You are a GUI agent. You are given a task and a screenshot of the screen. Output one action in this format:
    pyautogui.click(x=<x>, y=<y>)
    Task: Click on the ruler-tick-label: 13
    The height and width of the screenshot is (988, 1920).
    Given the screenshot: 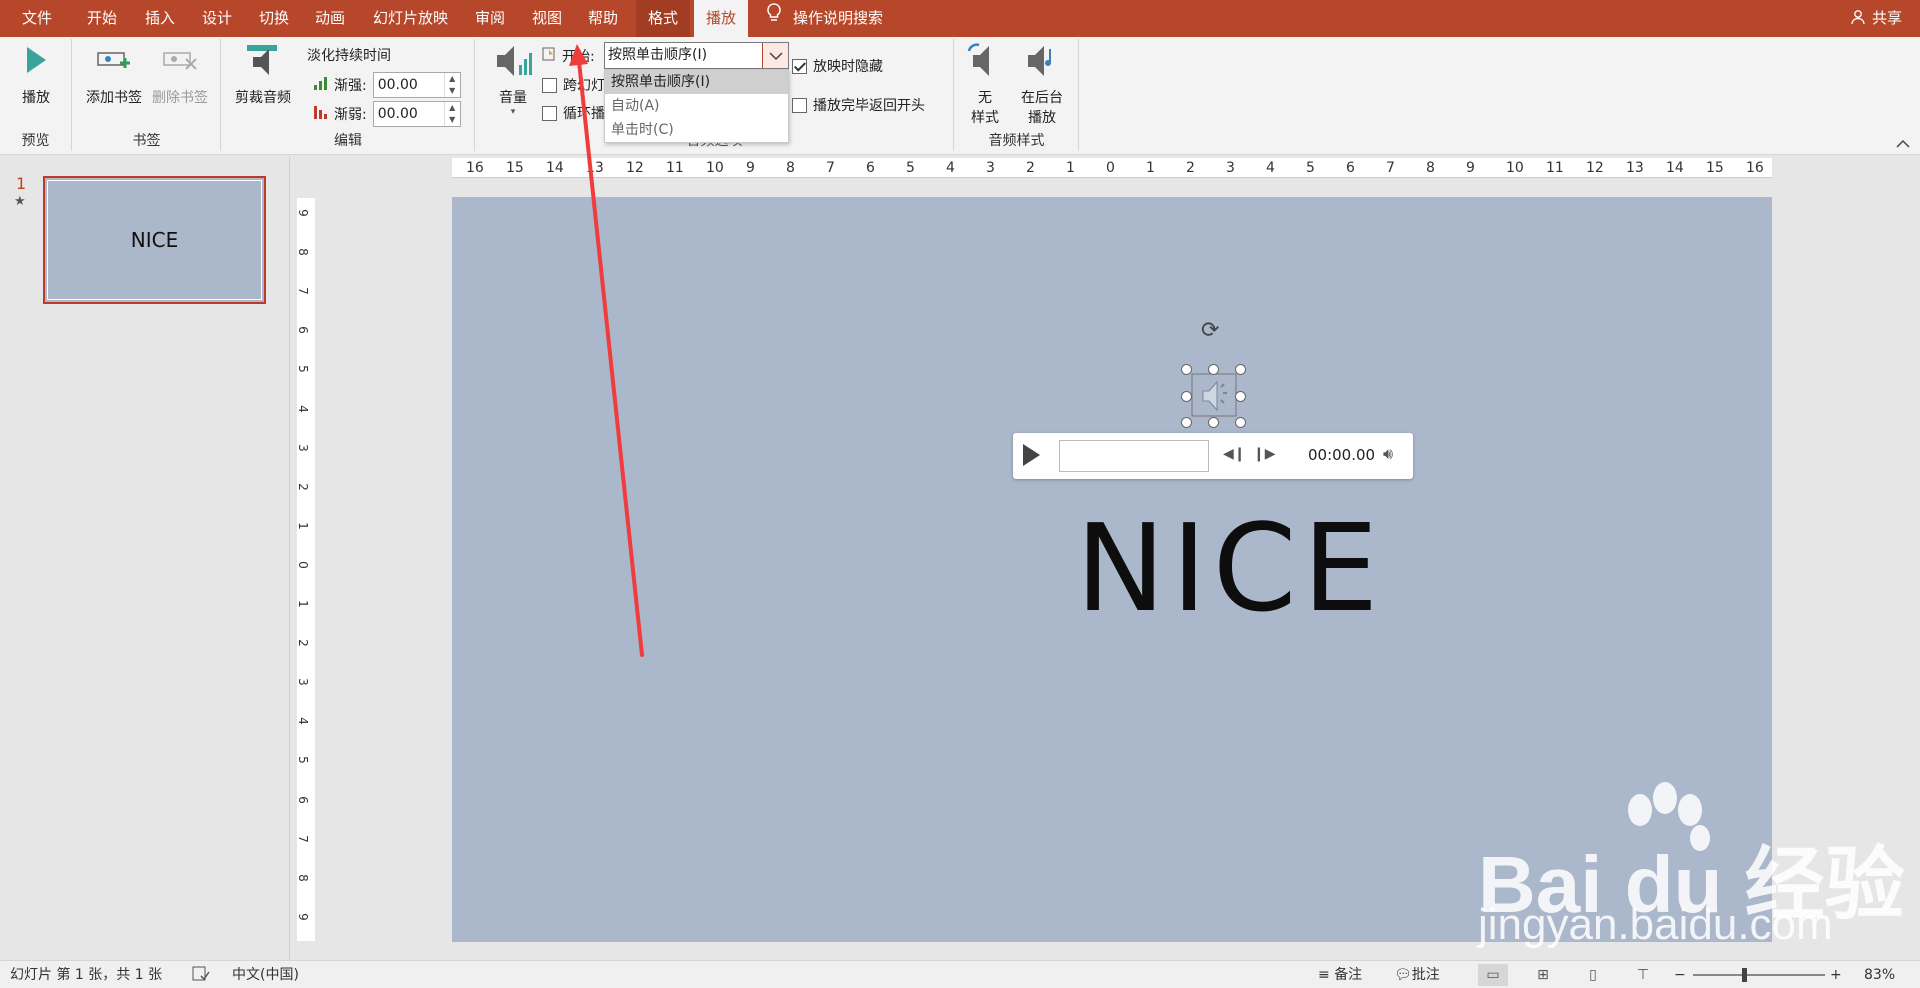 What is the action you would take?
    pyautogui.click(x=1635, y=168)
    